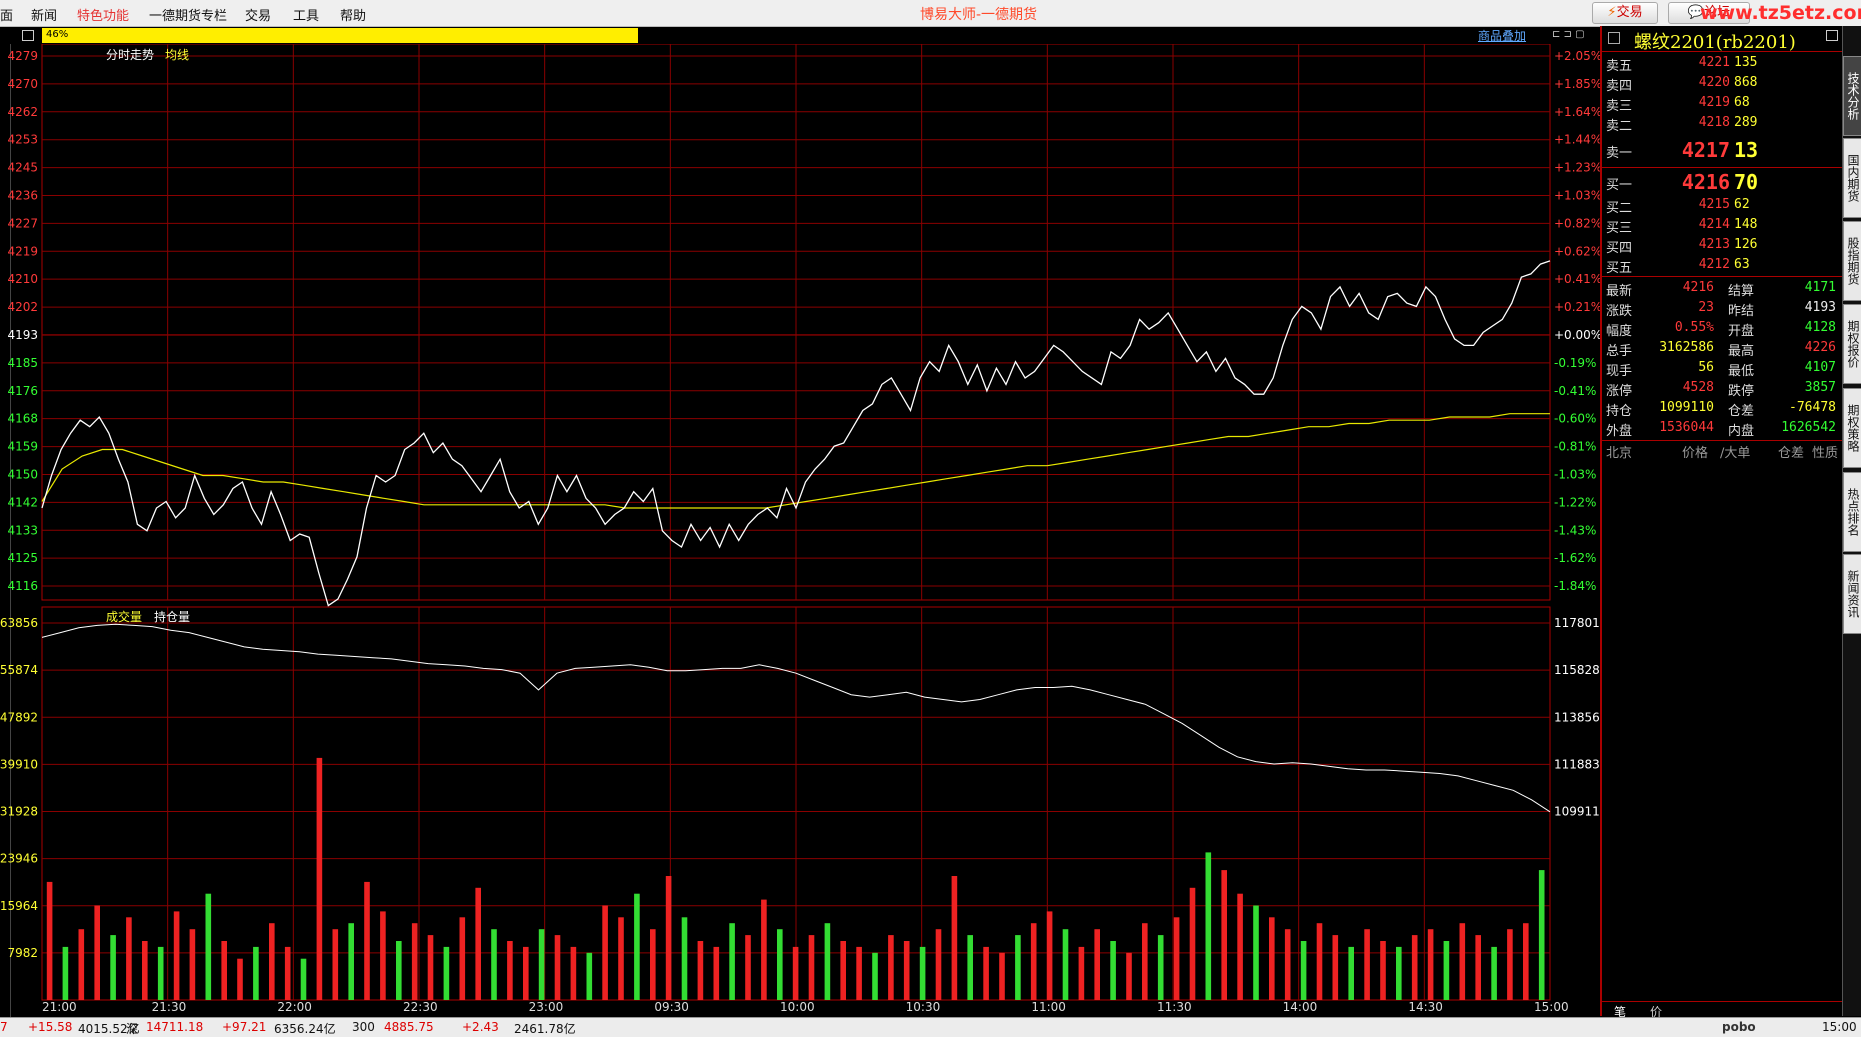 The image size is (1861, 1037). What do you see at coordinates (175, 1027) in the screenshot?
I see `status-item: 14711.18` at bounding box center [175, 1027].